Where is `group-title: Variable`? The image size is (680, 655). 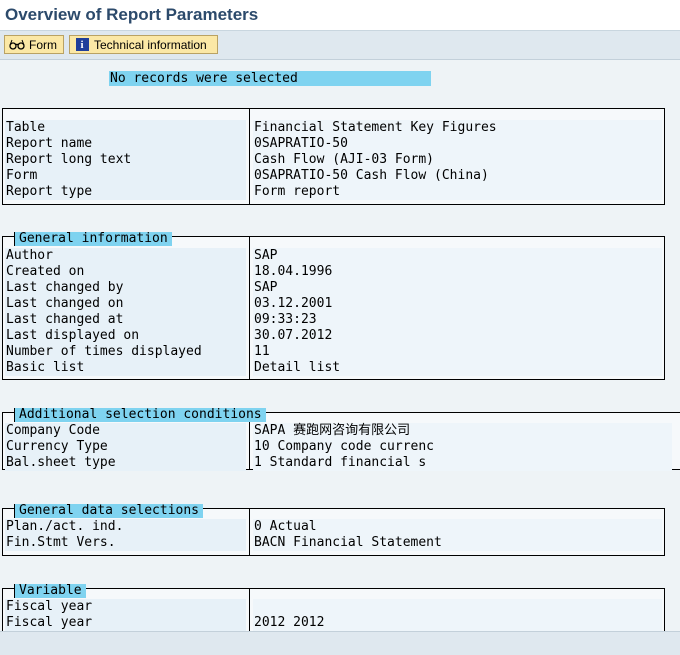
group-title: Variable is located at coordinates (50, 591).